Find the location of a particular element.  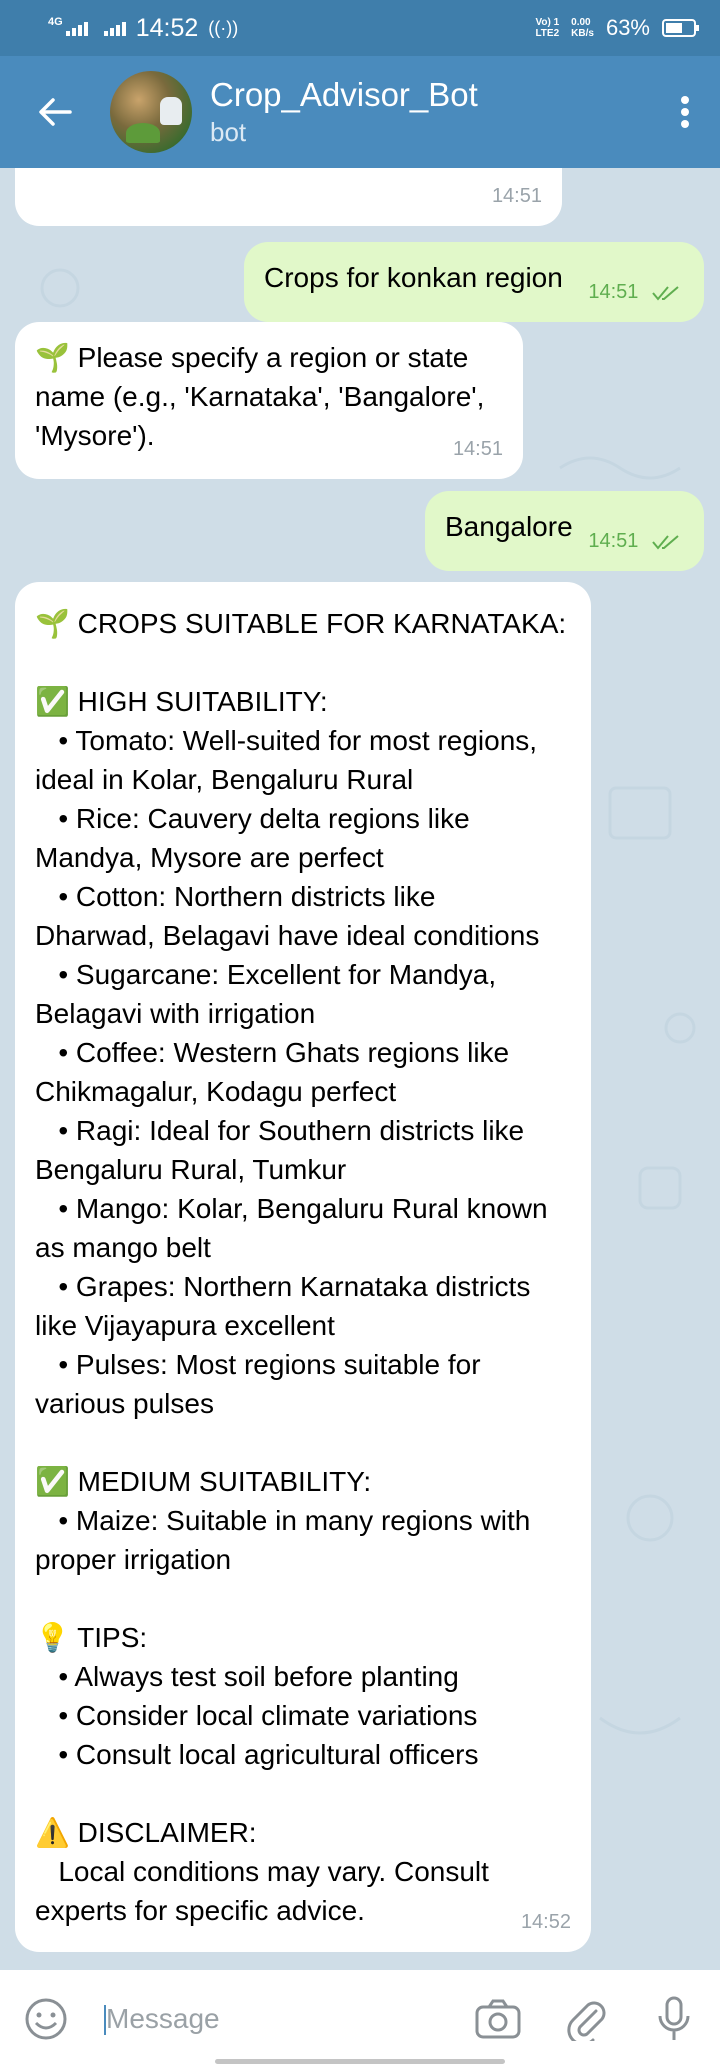

message-time: 14:52 is located at coordinates (545, 1922).